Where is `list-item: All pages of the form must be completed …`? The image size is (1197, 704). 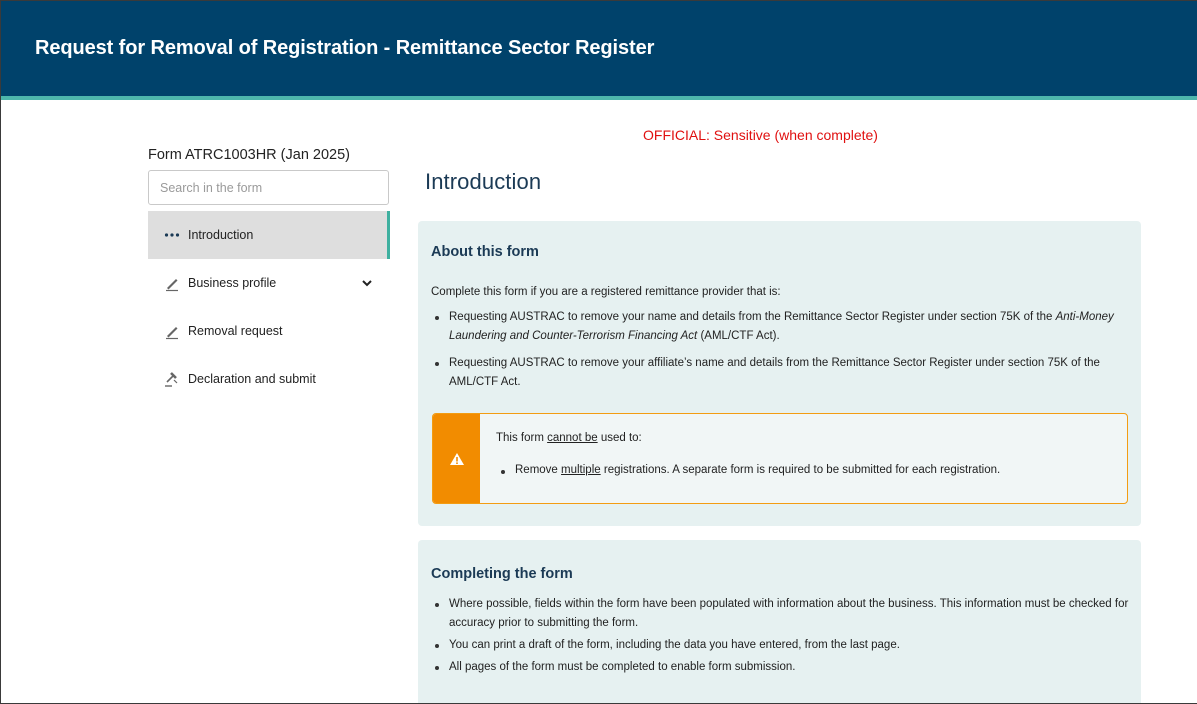
list-item: All pages of the form must be completed … is located at coordinates (780, 667).